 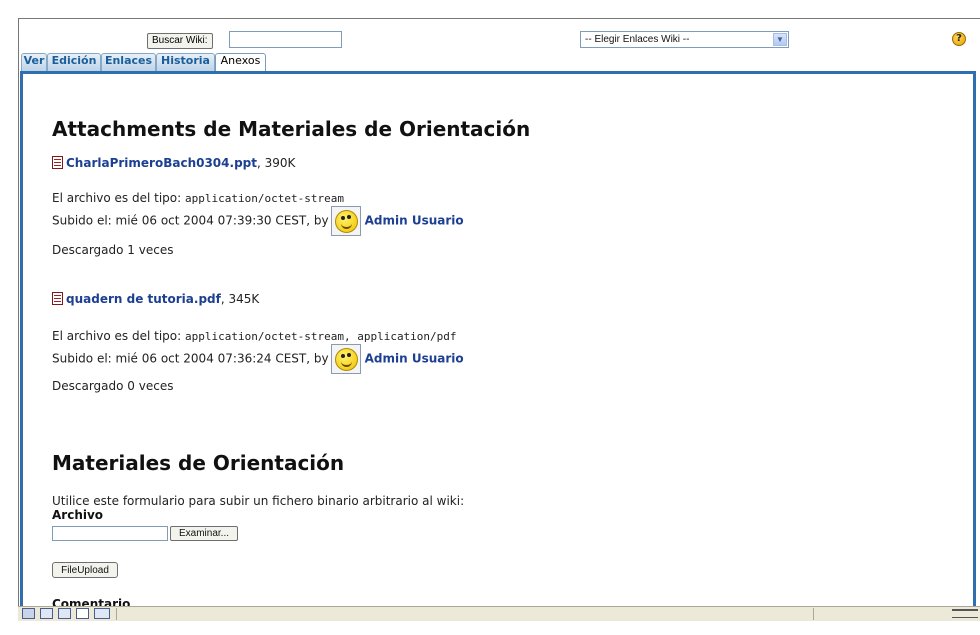 I want to click on wiki-links-select: -- Elegir Enlaces Wiki -- ▼, so click(x=684, y=39).